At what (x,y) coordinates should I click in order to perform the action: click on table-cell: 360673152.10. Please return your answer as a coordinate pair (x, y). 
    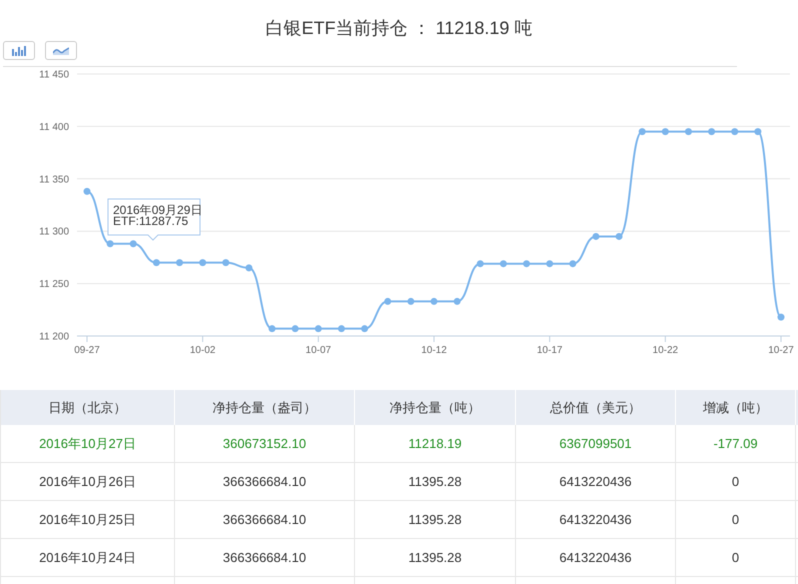
    Looking at the image, I should click on (265, 443).